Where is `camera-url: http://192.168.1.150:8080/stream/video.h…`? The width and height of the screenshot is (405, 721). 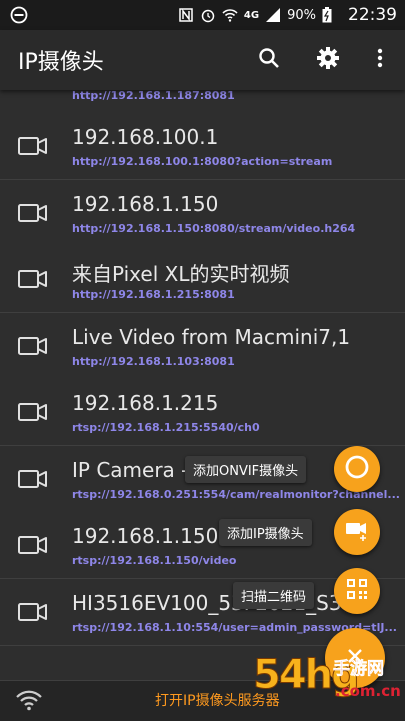
camera-url: http://192.168.1.150:8080/stream/video.h… is located at coordinates (214, 228).